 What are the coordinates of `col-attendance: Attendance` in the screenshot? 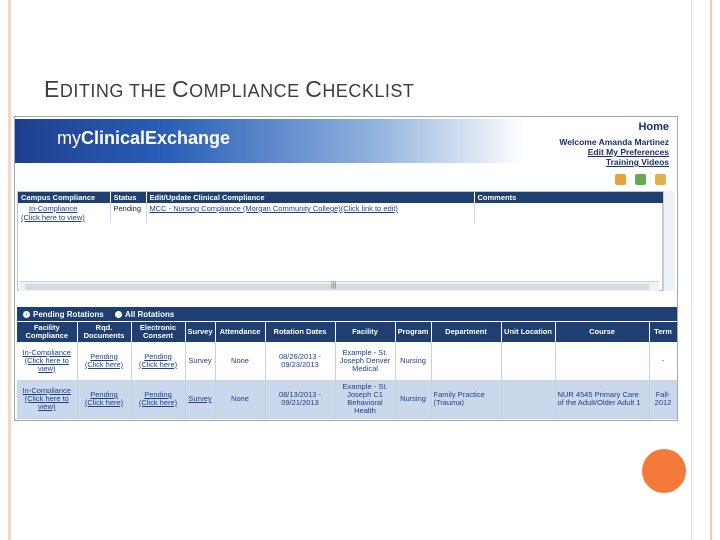 It's located at (240, 332).